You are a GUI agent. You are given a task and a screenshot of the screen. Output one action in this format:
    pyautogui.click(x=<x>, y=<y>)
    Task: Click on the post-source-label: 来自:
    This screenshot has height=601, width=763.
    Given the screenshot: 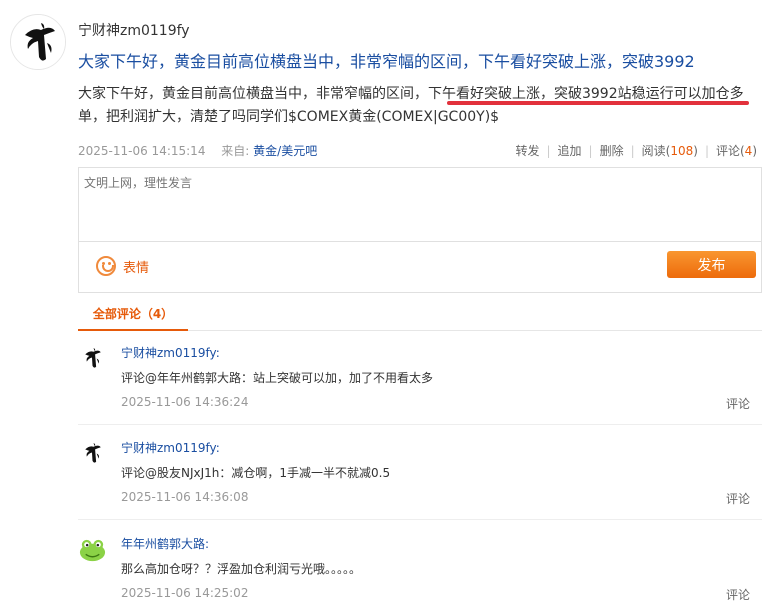 What is the action you would take?
    pyautogui.click(x=235, y=151)
    